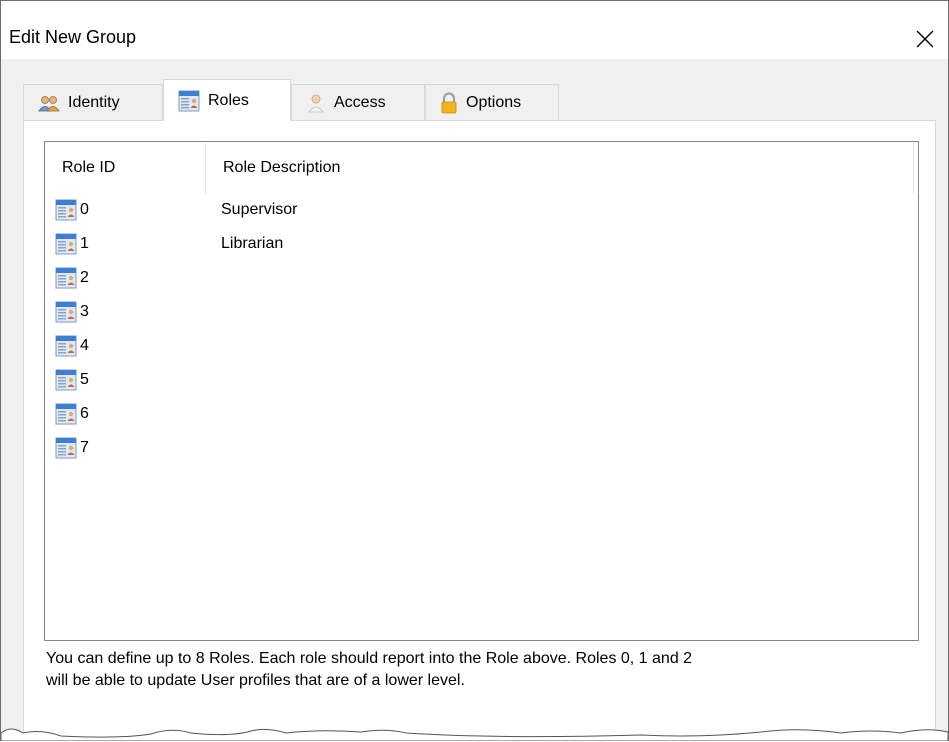 The height and width of the screenshot is (742, 949). I want to click on tab-roles-label: Roles, so click(228, 100).